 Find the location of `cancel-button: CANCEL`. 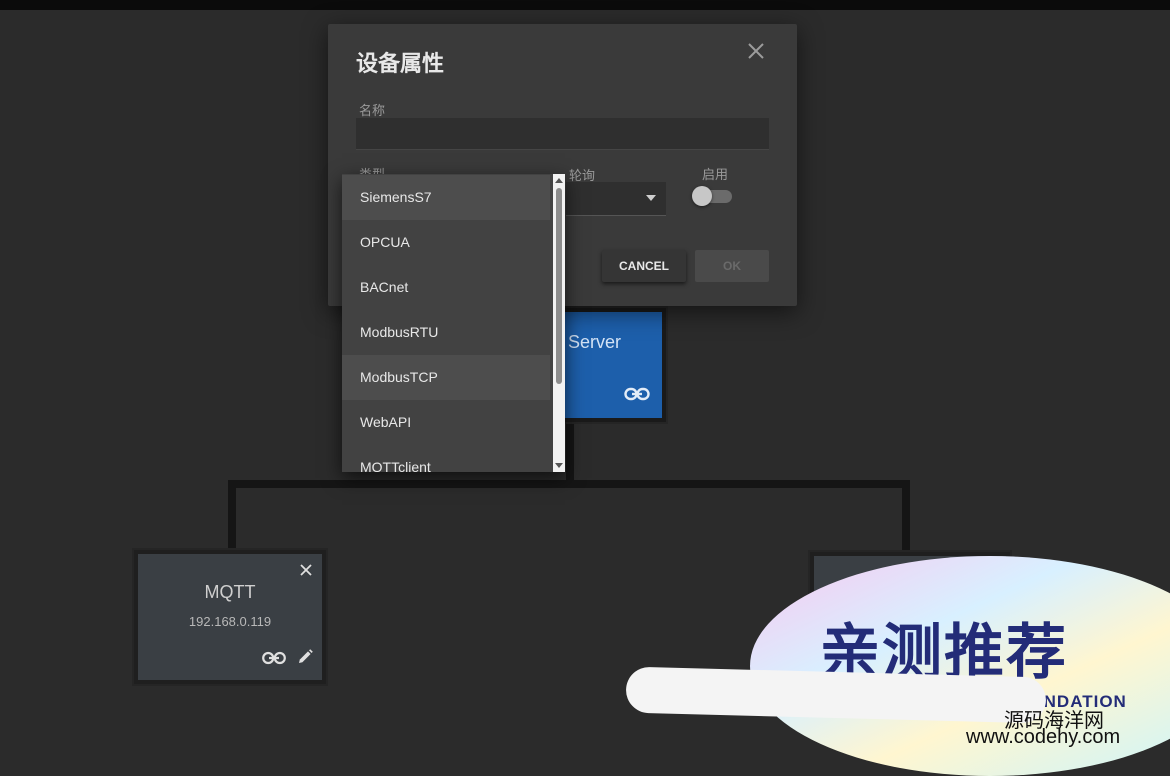

cancel-button: CANCEL is located at coordinates (644, 266).